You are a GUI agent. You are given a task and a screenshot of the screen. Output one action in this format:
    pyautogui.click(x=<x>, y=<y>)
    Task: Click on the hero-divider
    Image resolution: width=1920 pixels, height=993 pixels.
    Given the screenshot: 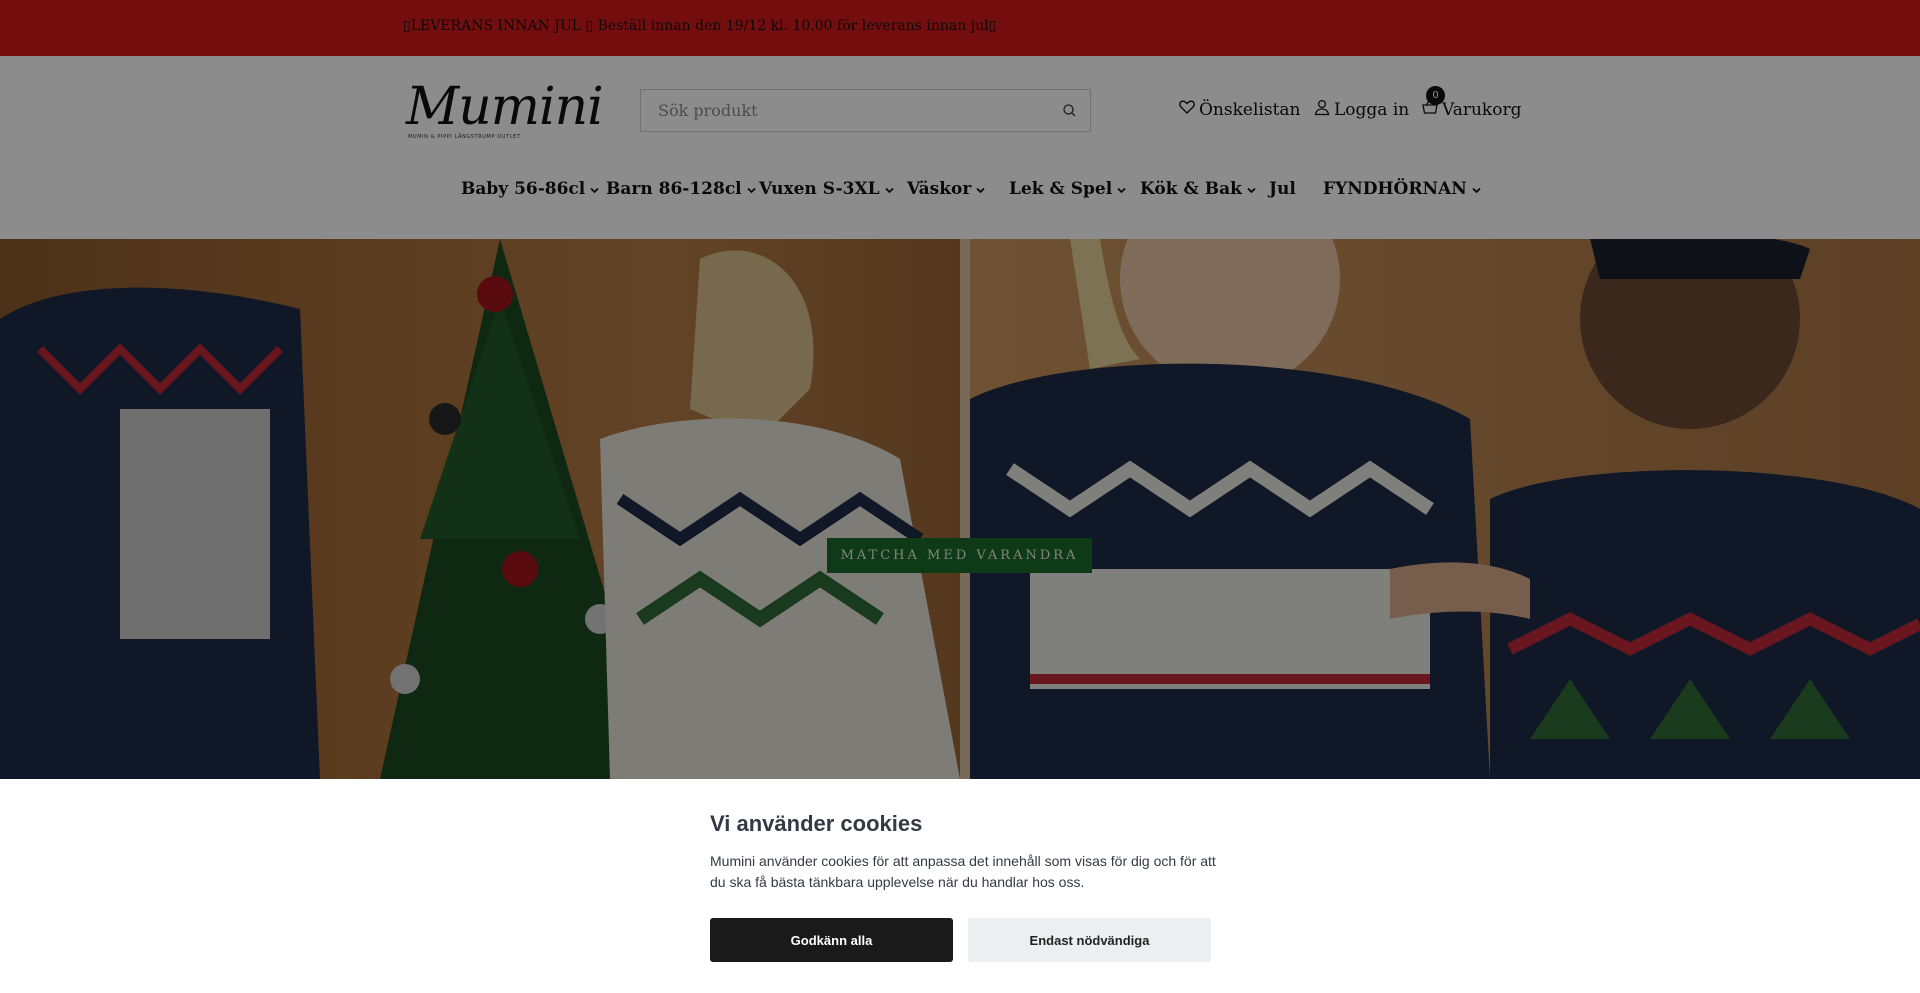 What is the action you would take?
    pyautogui.click(x=965, y=509)
    